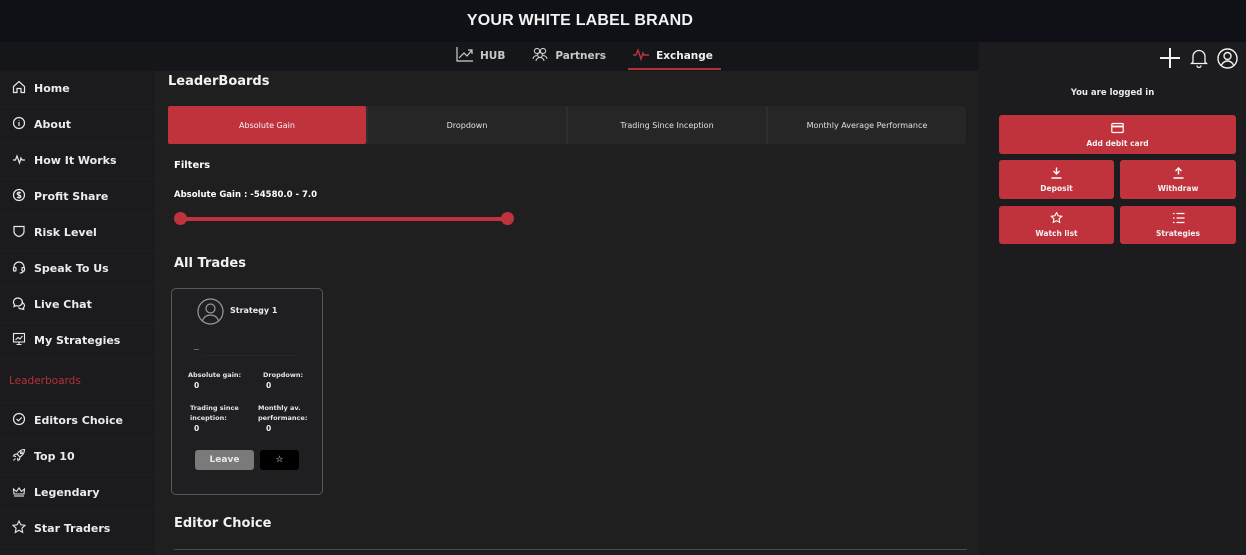 The height and width of the screenshot is (555, 1246). I want to click on strategies-button: Strategies, so click(1178, 225).